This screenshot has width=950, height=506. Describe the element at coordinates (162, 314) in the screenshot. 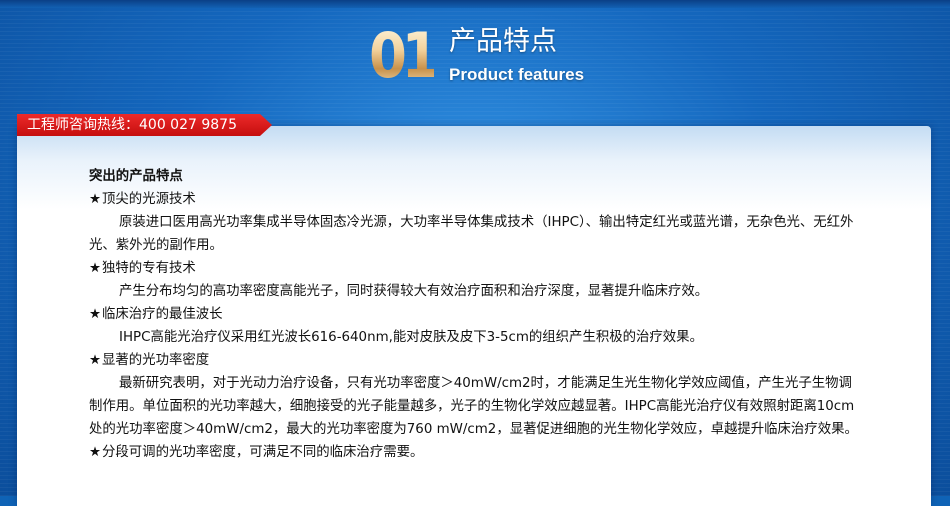

I see `feature-title-text: 临床治疗的最佳波长` at that location.